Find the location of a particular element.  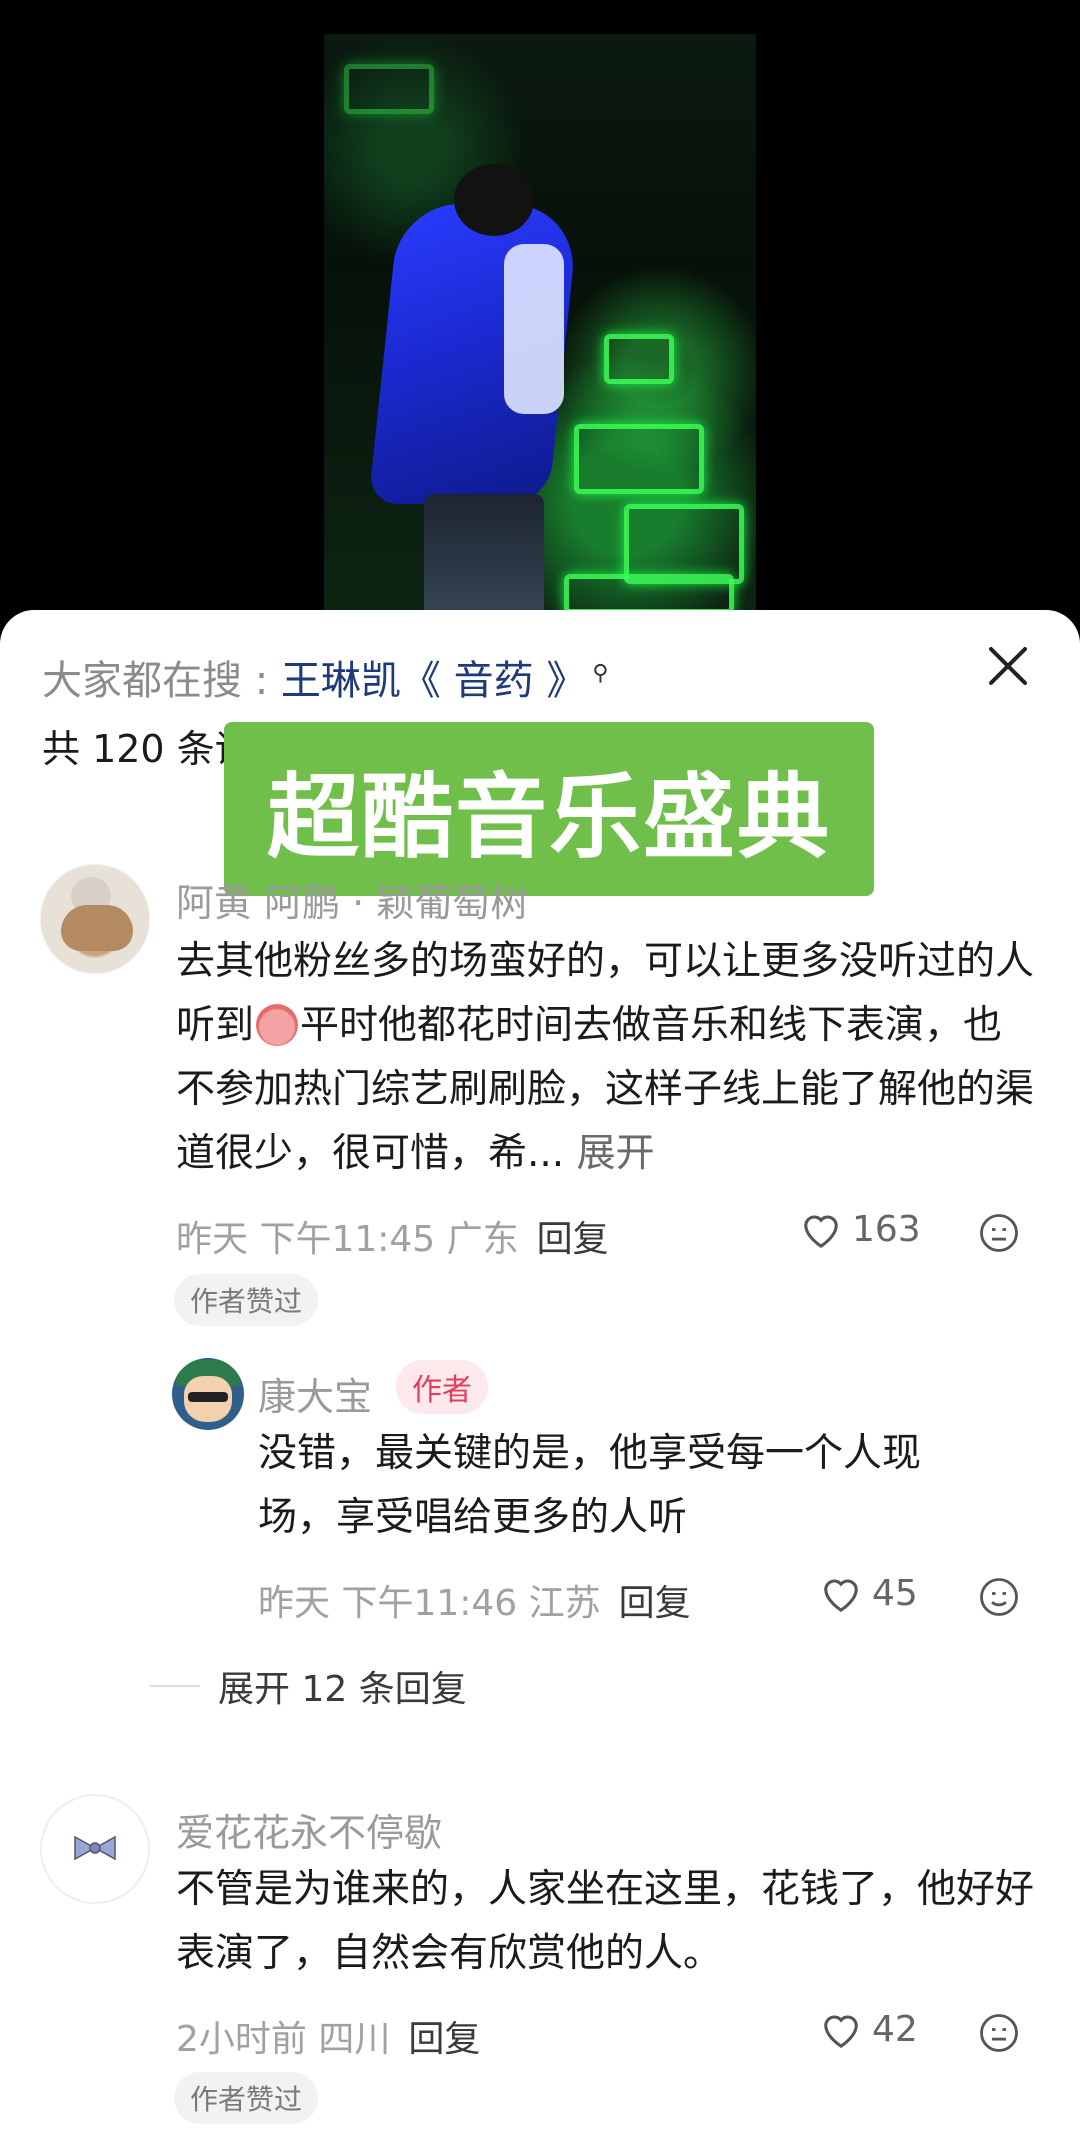

like-count: 42 is located at coordinates (895, 2029).